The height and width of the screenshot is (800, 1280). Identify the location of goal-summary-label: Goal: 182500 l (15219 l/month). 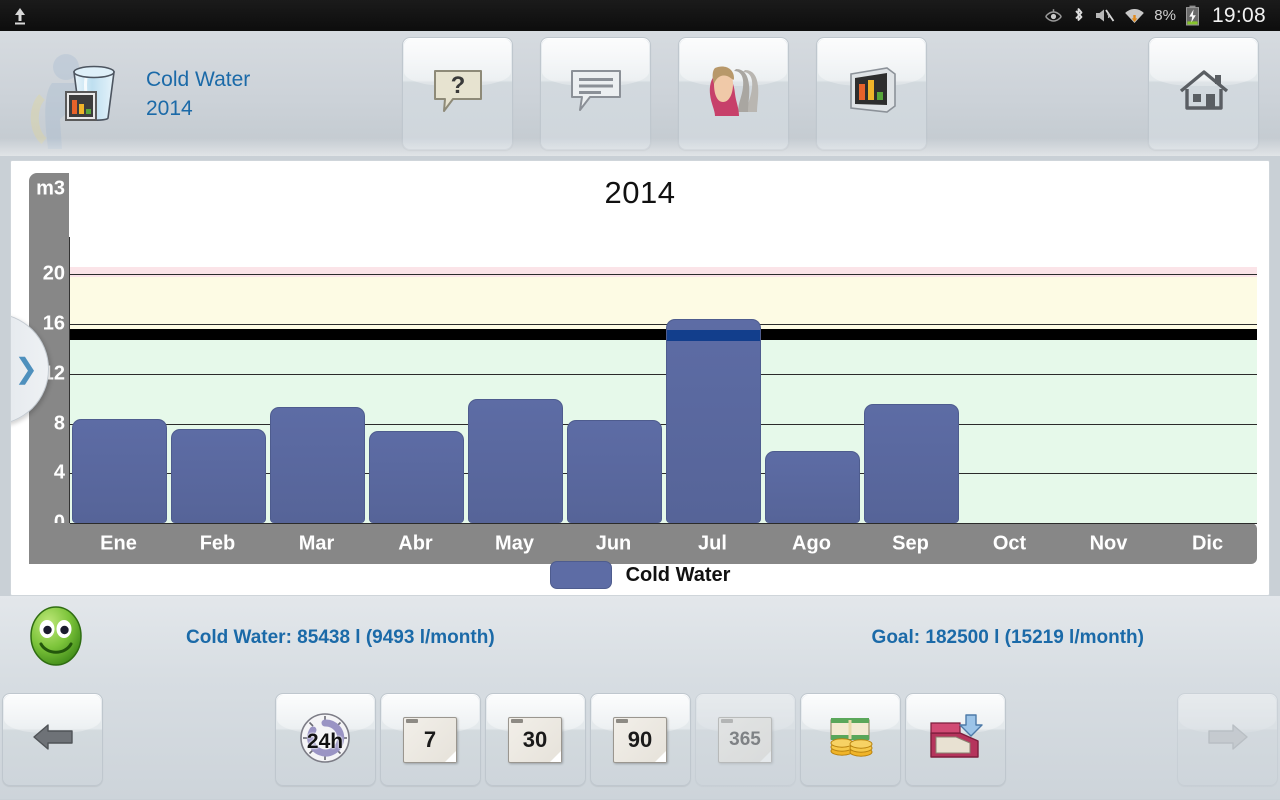
(1007, 637).